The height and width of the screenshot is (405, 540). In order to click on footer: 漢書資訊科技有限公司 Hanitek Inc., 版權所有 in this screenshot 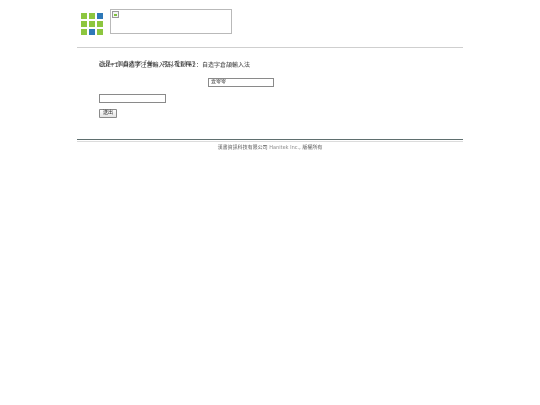, I will do `click(270, 148)`.